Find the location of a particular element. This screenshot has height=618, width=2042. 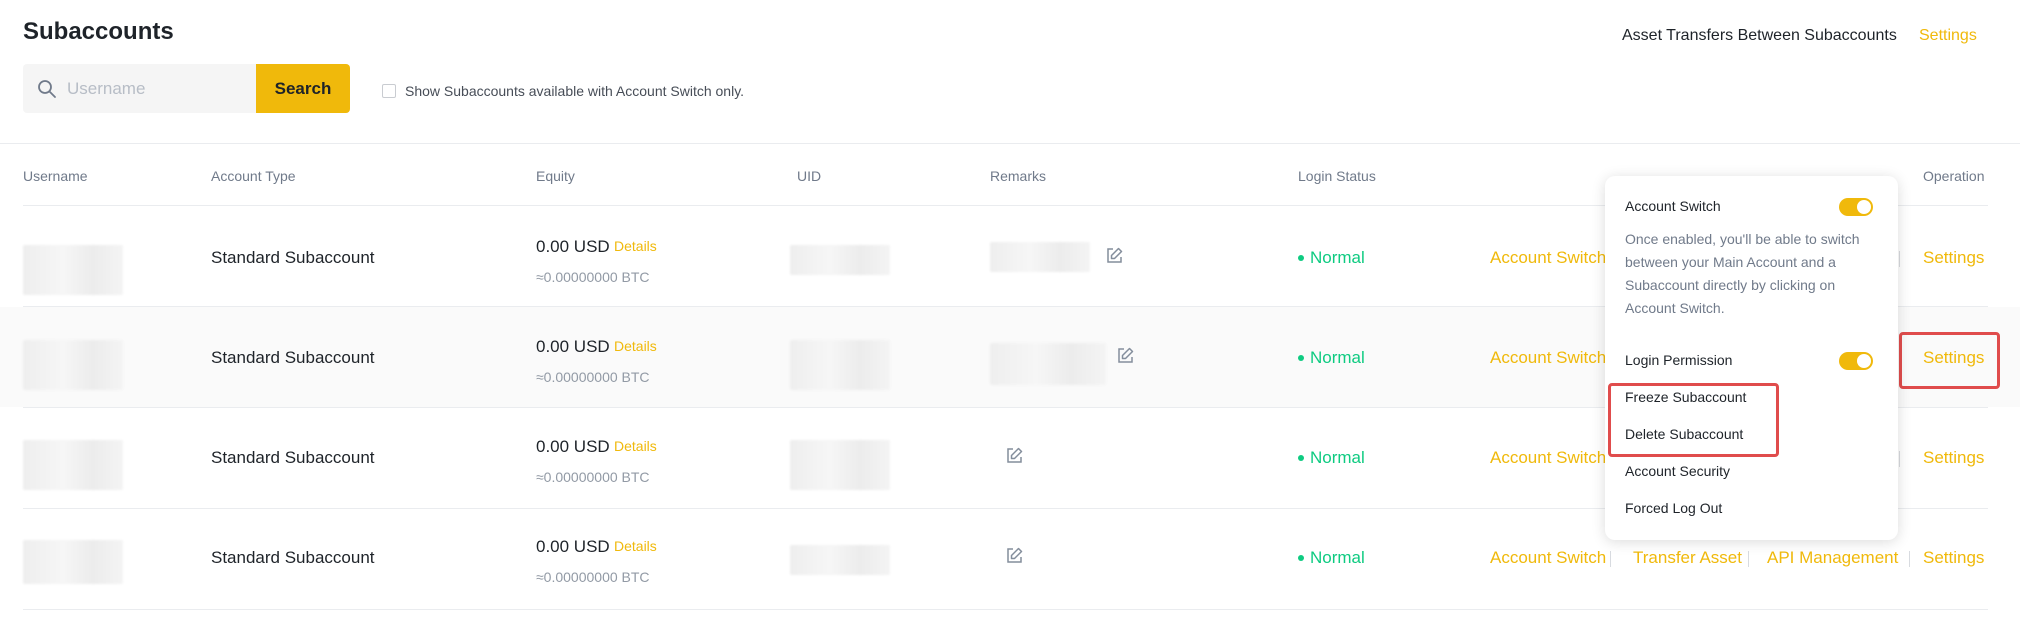

column-header-operation: Operation is located at coordinates (1954, 176).